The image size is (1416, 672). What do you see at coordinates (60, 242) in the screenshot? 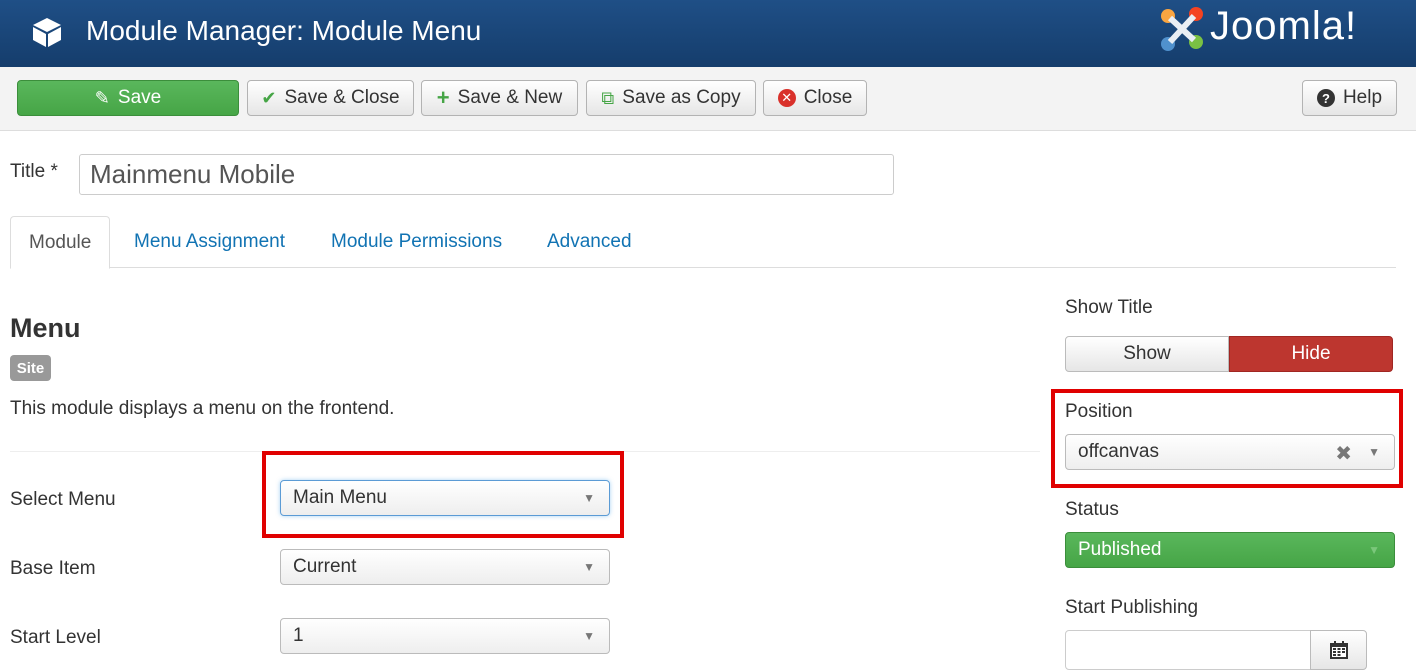
I see `tab-module: Module` at bounding box center [60, 242].